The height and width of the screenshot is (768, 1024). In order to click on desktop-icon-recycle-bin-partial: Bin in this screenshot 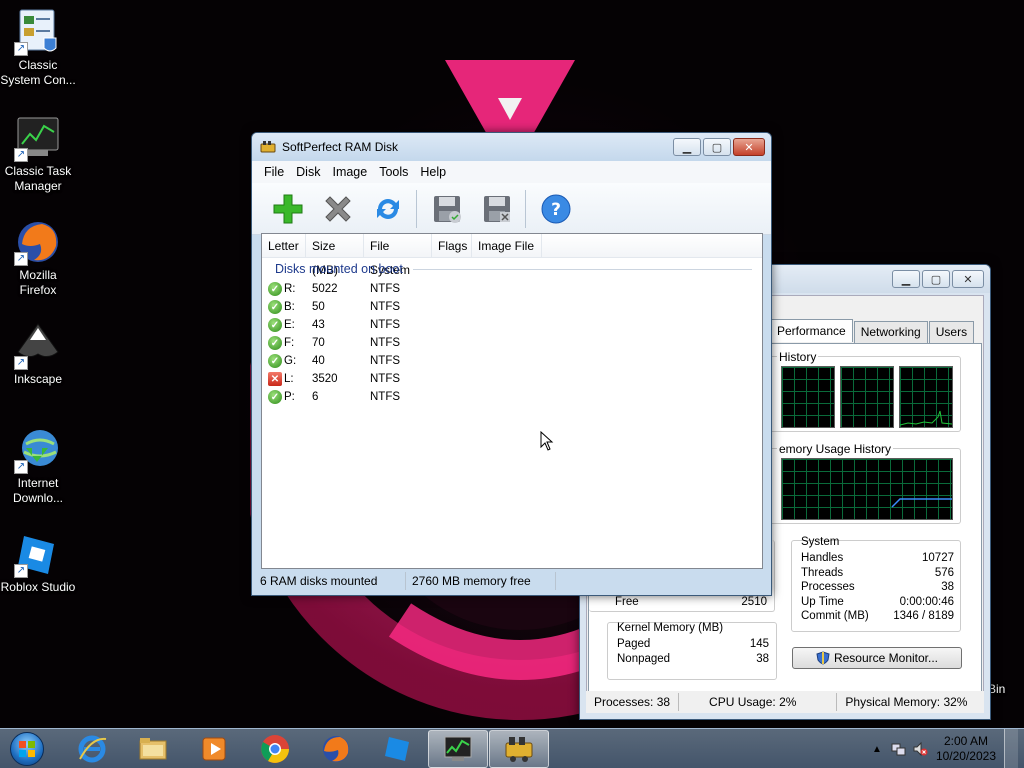, I will do `click(1006, 689)`.